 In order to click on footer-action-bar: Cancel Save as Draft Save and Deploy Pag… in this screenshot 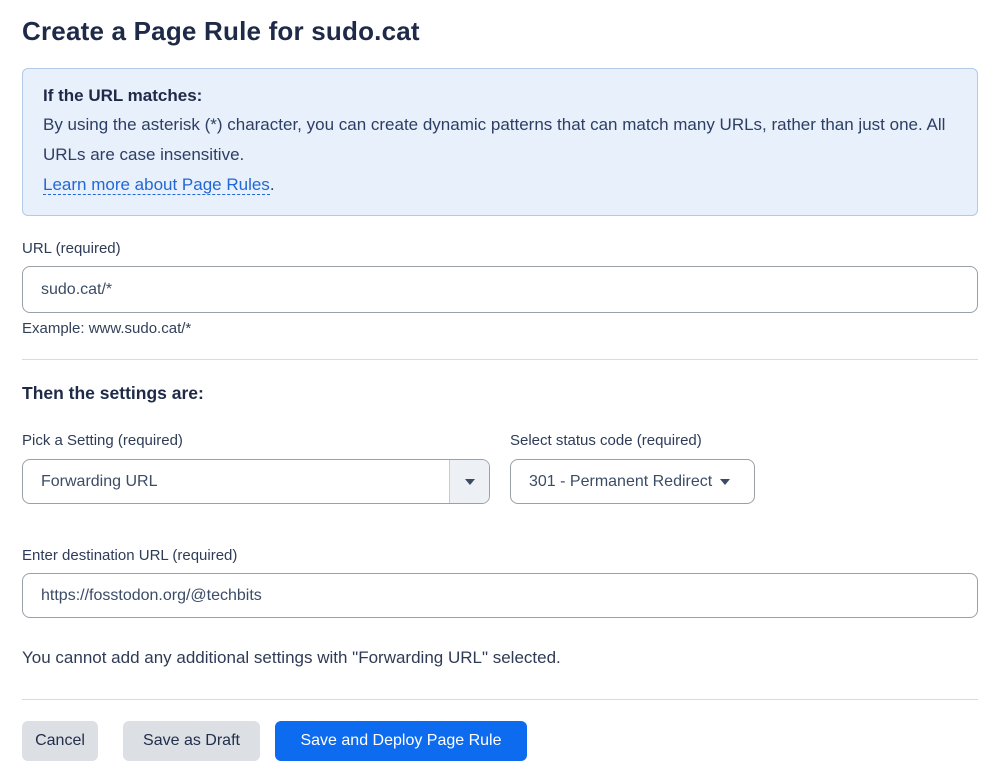, I will do `click(500, 741)`.